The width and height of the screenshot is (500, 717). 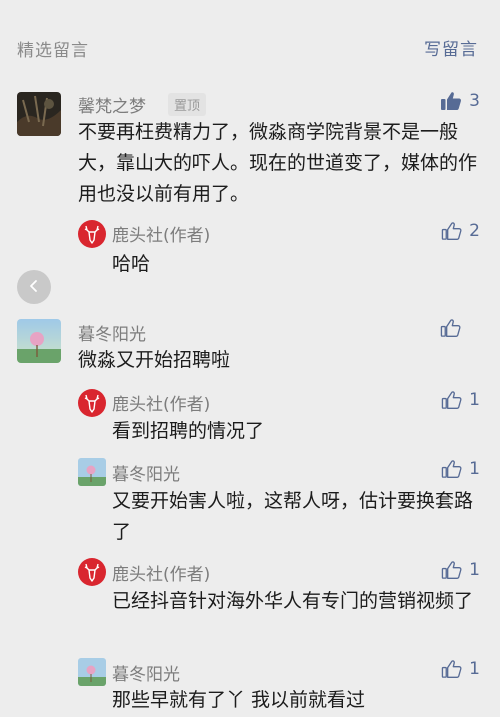 What do you see at coordinates (451, 47) in the screenshot?
I see `write-comment-link: 写留言` at bounding box center [451, 47].